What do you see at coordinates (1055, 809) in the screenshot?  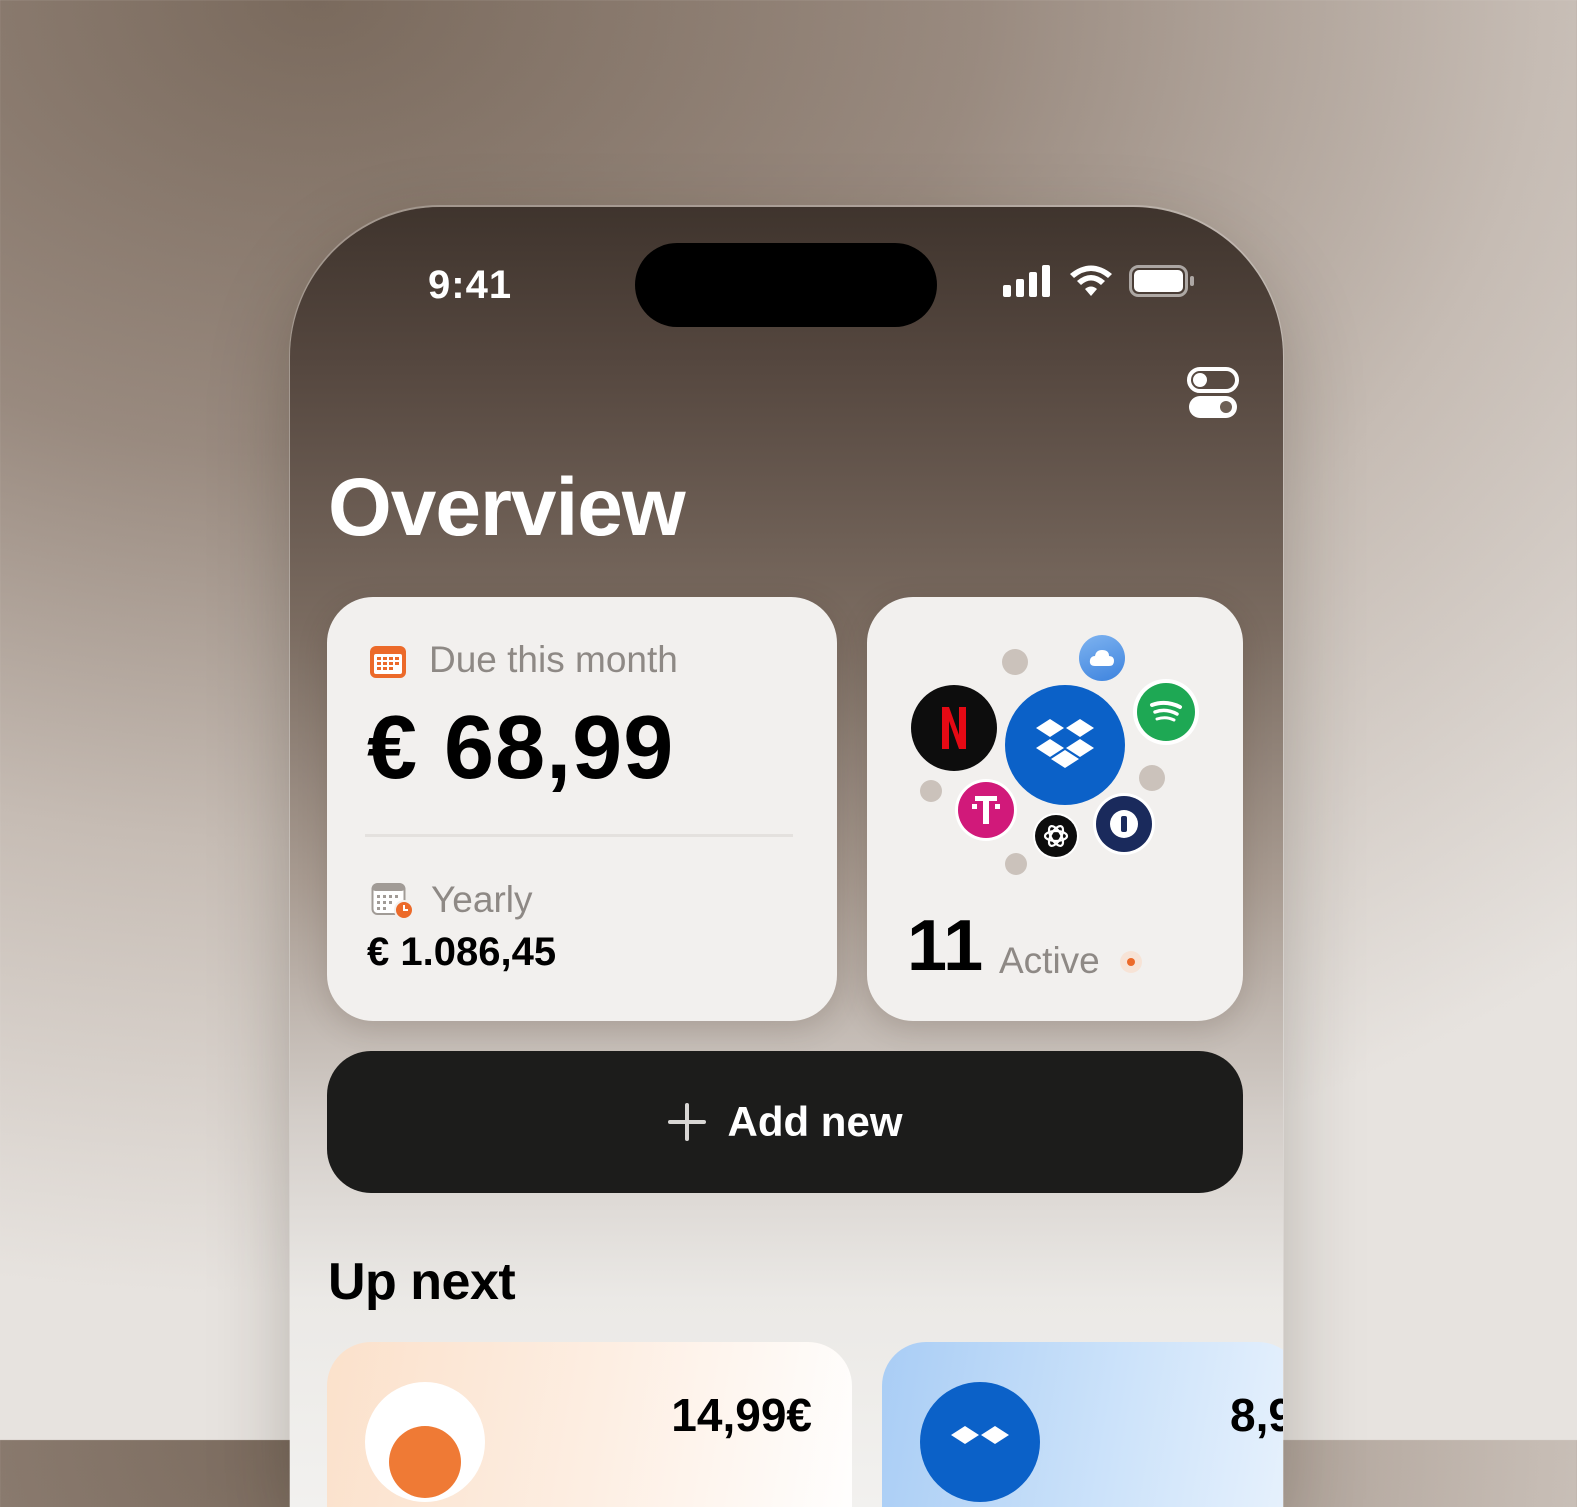 I see `active-subscriptions-card: 11 Active` at bounding box center [1055, 809].